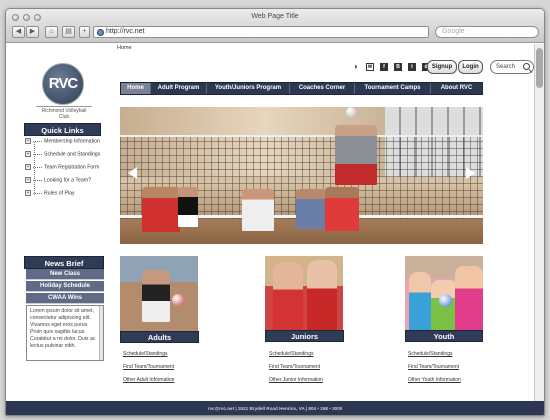  I want to click on club-logo: RVC, so click(63, 84).